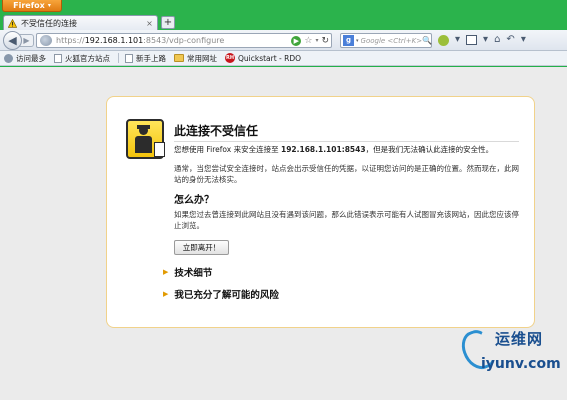  I want to click on forward-button: ▶, so click(27, 40).